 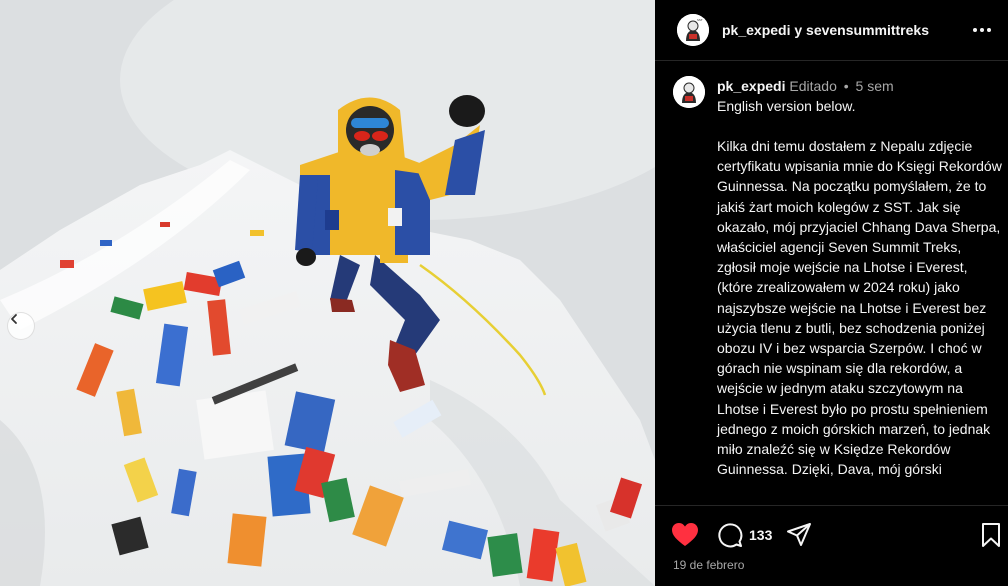 I want to click on comment-icon, so click(x=730, y=535).